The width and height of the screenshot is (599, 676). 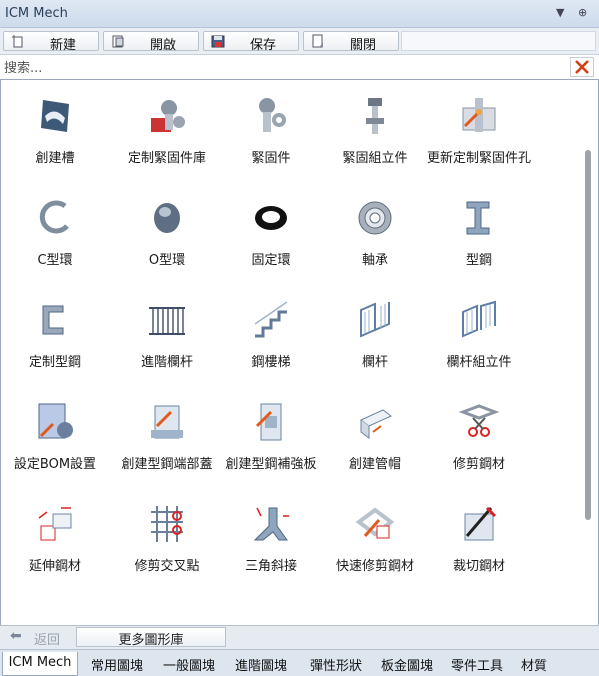 I want to click on open-button: 開啟, so click(x=151, y=42).